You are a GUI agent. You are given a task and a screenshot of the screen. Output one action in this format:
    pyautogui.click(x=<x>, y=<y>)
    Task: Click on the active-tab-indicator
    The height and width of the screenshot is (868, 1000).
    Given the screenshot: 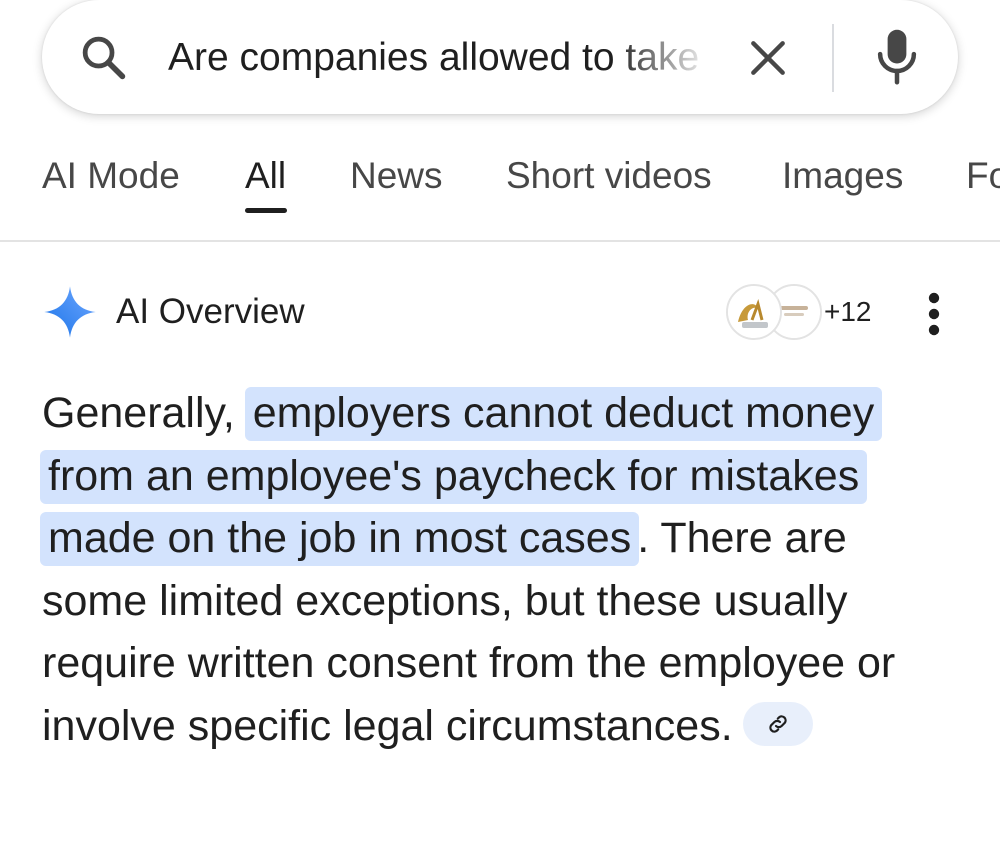 What is the action you would take?
    pyautogui.click(x=266, y=210)
    